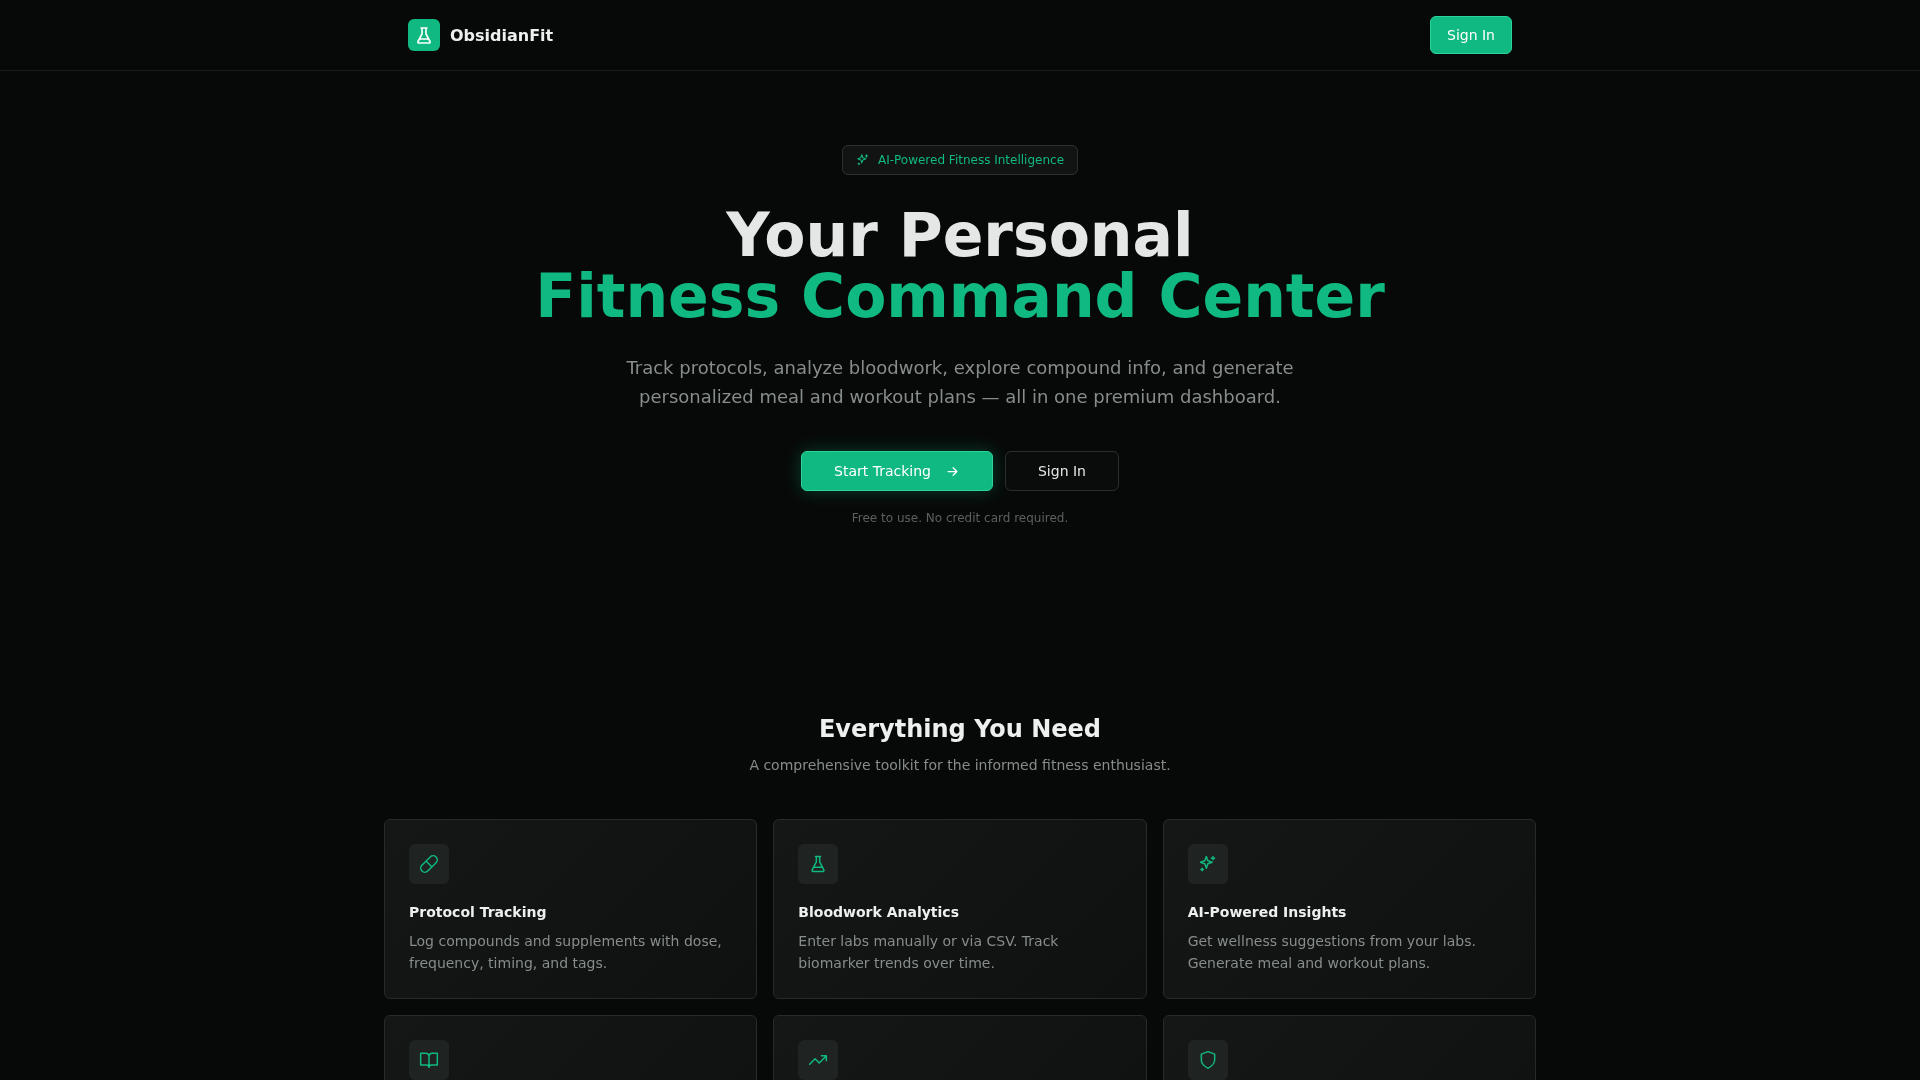  What do you see at coordinates (1332, 952) in the screenshot?
I see `card-description: Get wellness suggestions from your labs. Generate meal and workout plans.` at bounding box center [1332, 952].